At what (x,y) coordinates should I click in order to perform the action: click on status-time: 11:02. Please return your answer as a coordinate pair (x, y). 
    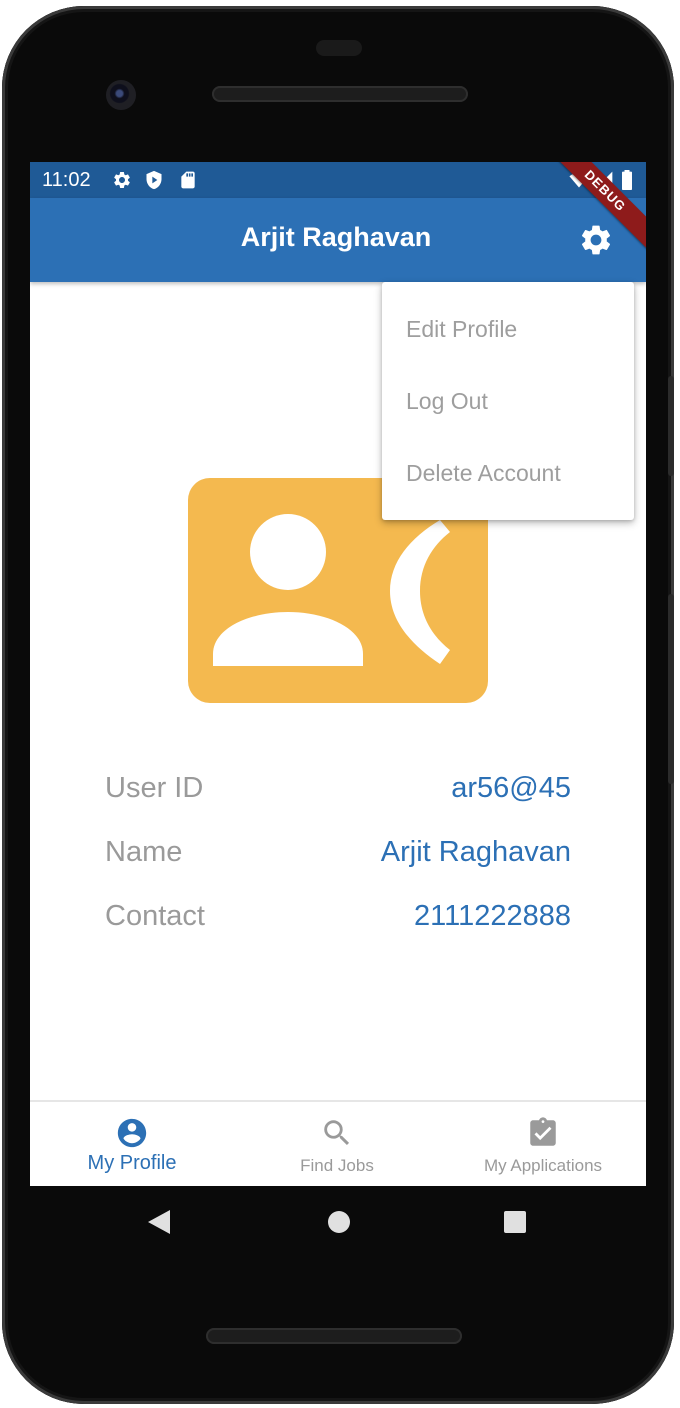
    Looking at the image, I should click on (66, 180).